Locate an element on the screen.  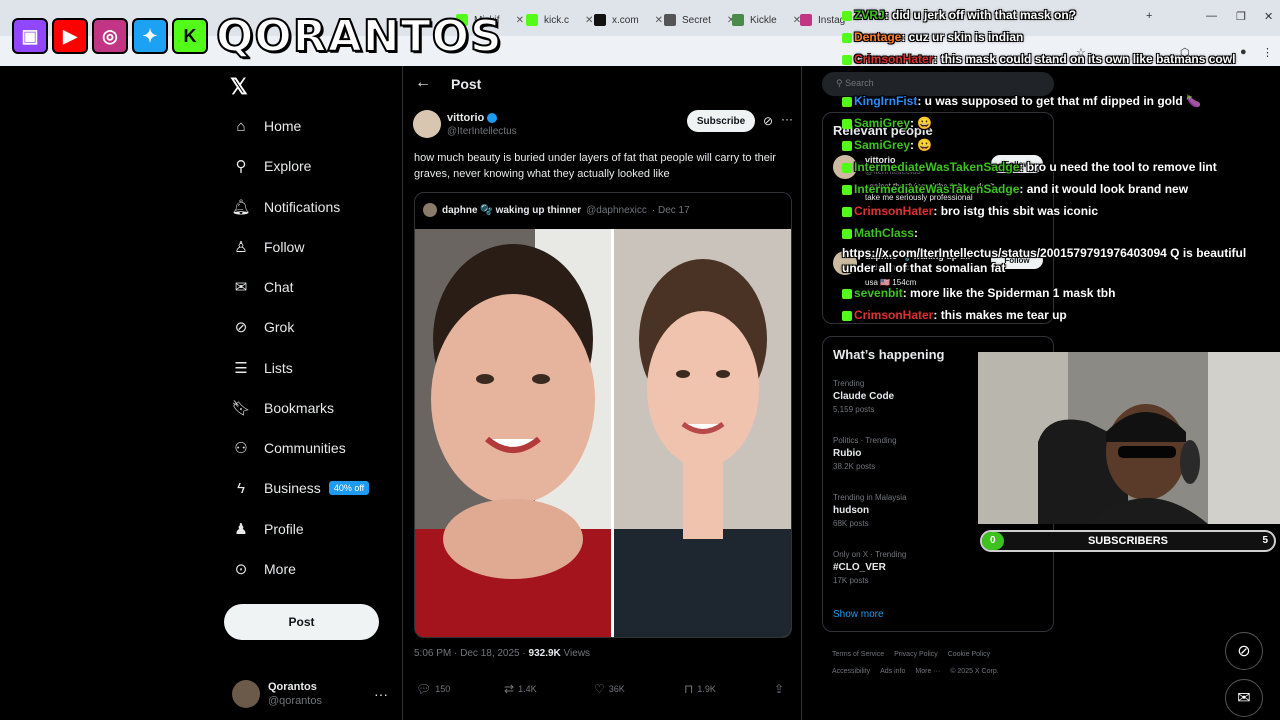
brand-name: QORANTOS is located at coordinates (359, 36).